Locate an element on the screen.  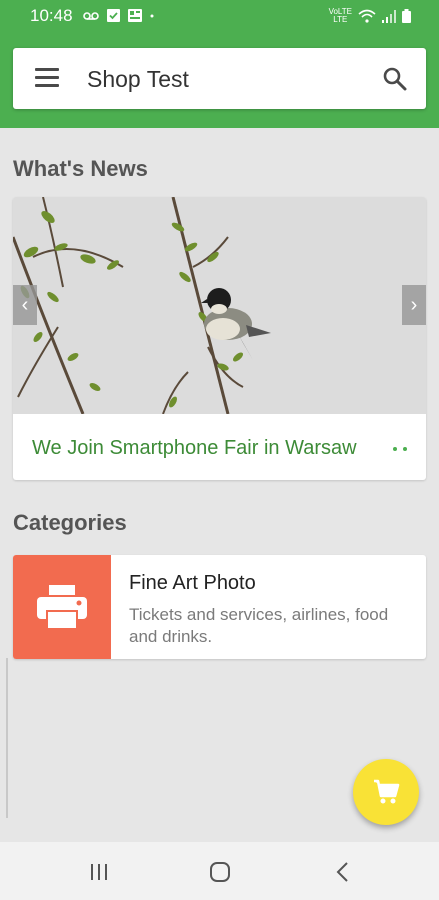
home-icon is located at coordinates (220, 872).